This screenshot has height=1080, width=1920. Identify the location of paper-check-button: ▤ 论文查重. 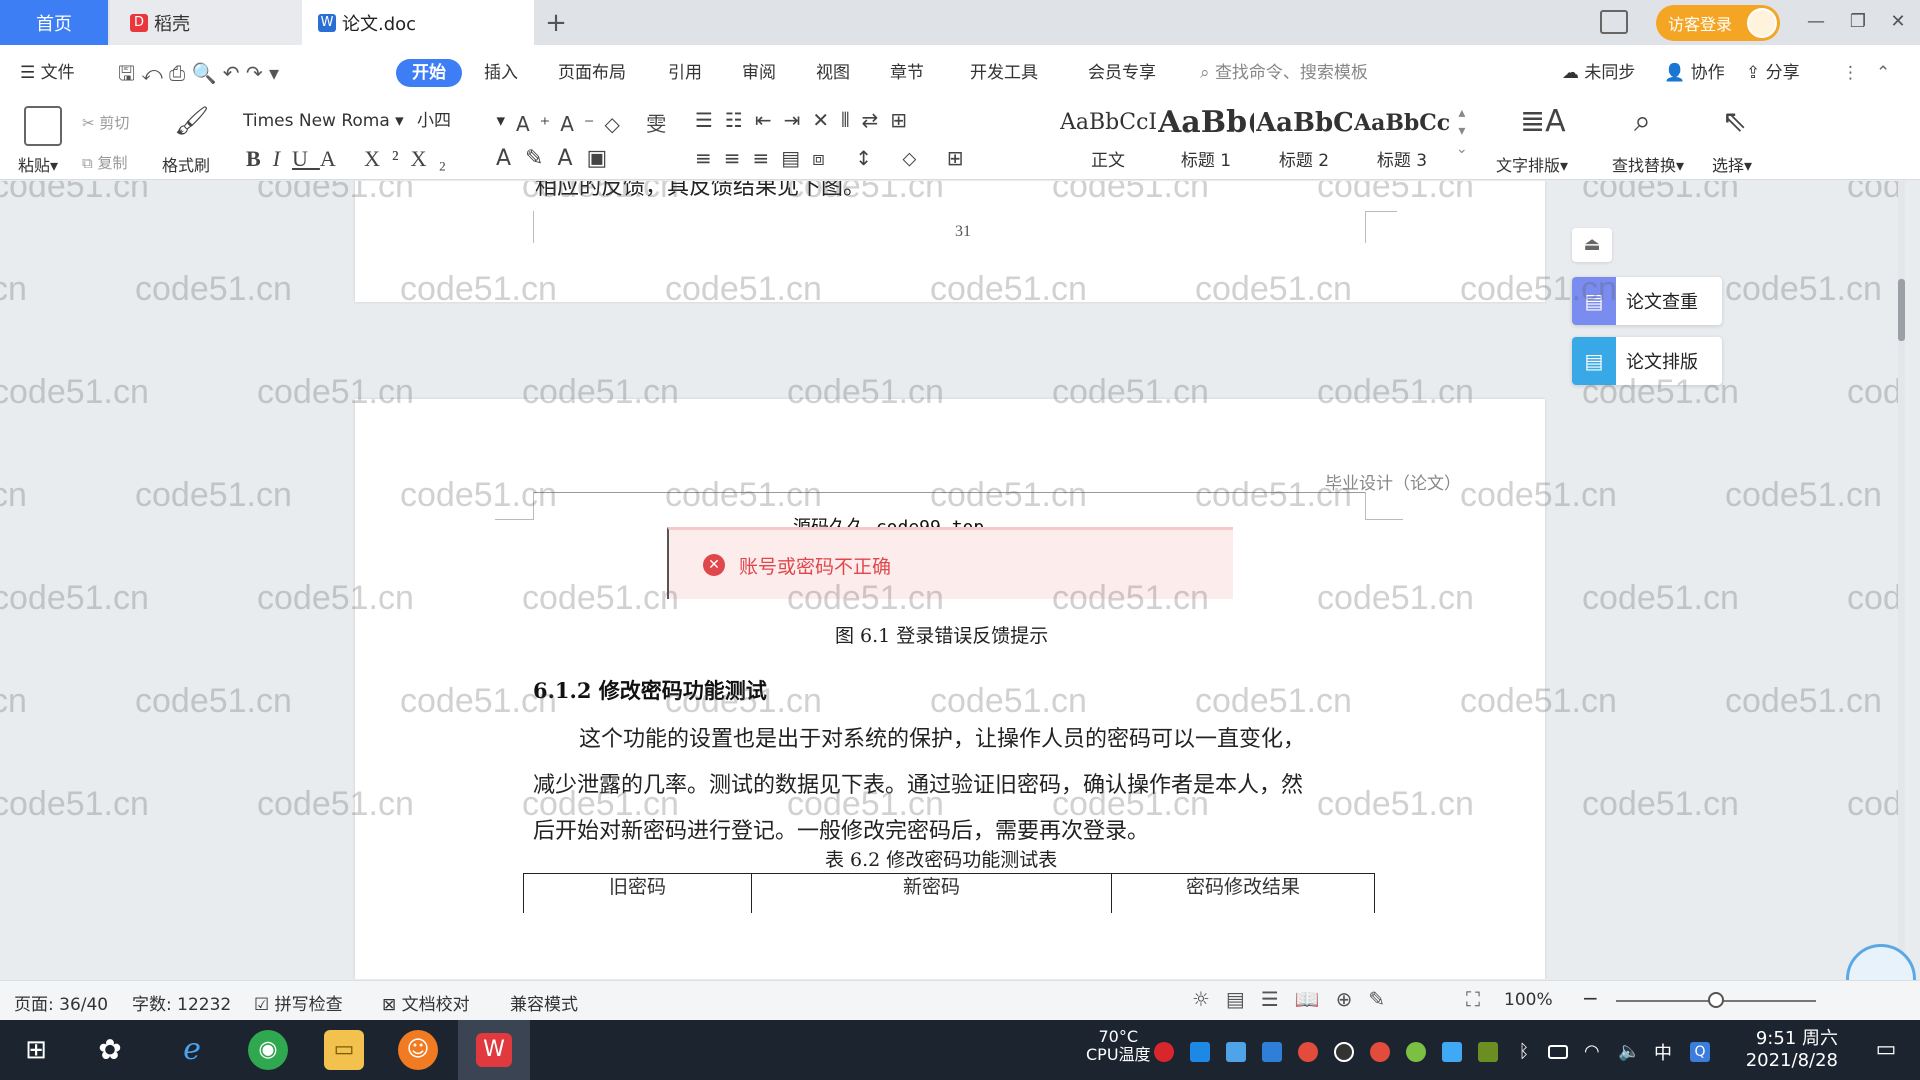
(1647, 301).